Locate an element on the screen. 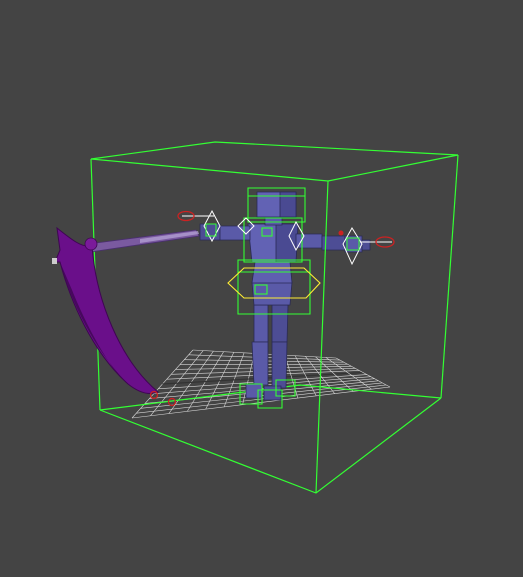 This screenshot has height=577, width=523. bbox-front-bottom-edge is located at coordinates (270, 445).